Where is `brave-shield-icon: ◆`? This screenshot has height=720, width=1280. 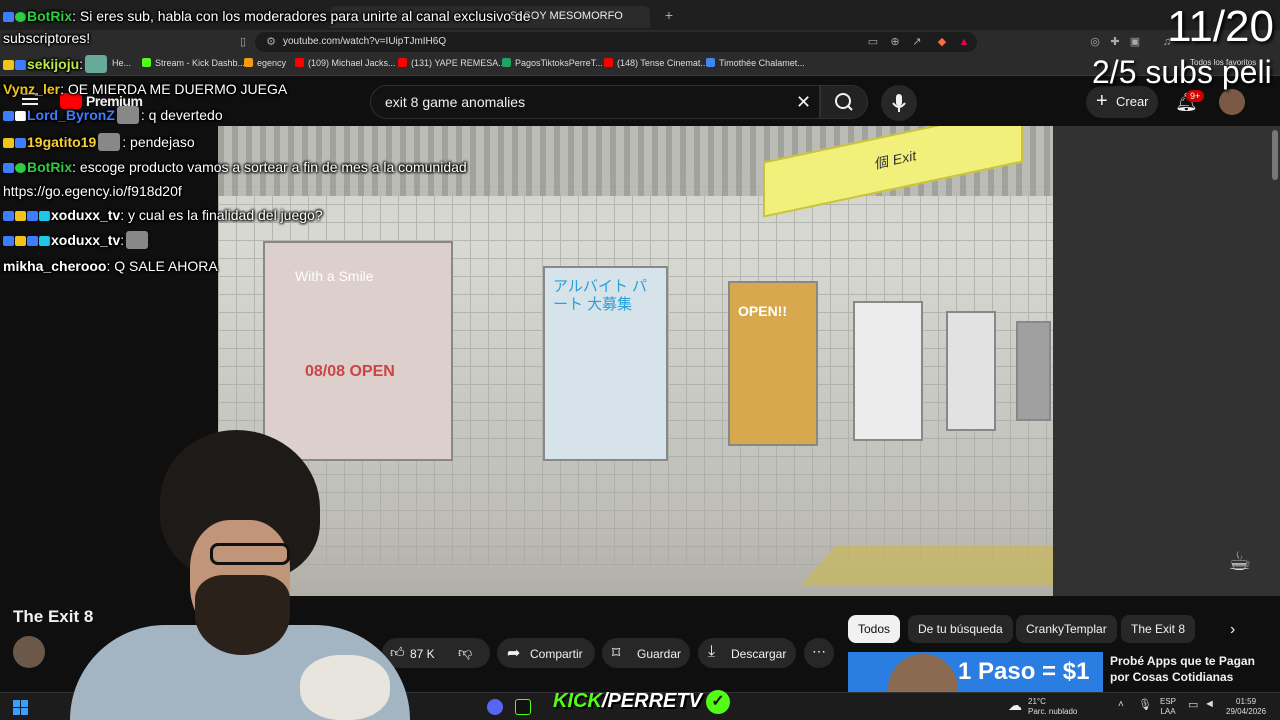 brave-shield-icon: ◆ is located at coordinates (942, 42).